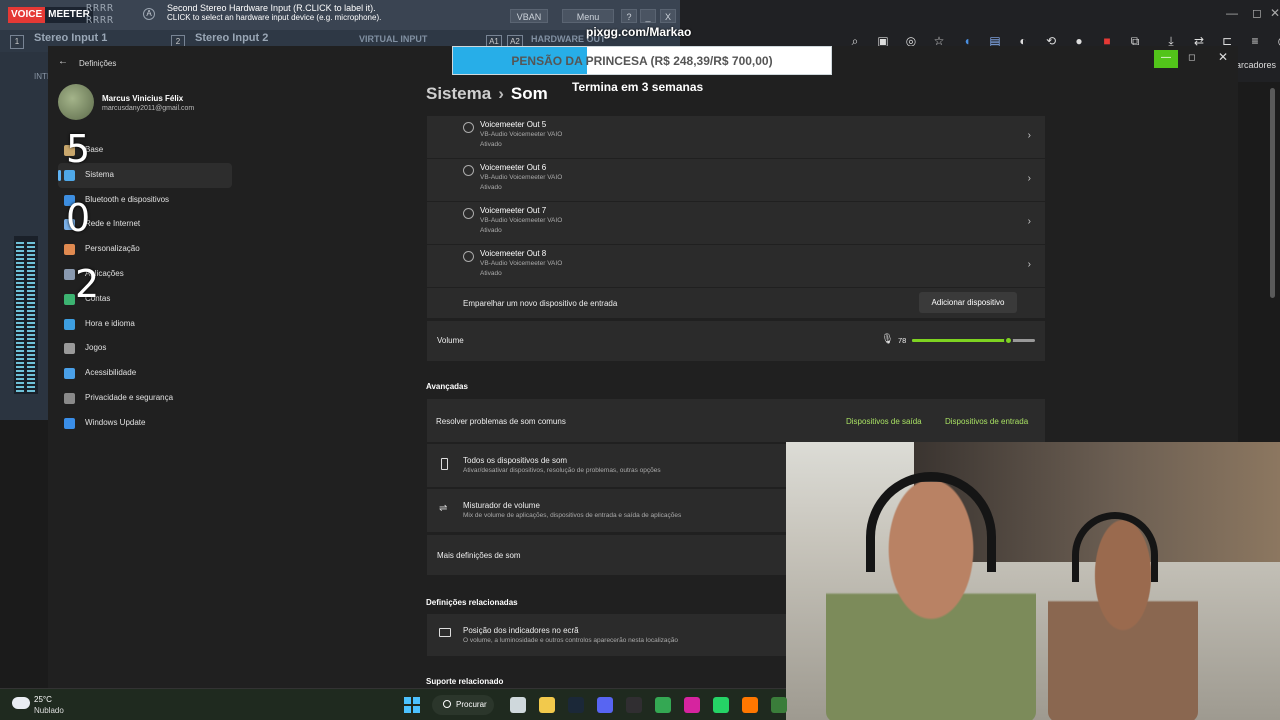 The image size is (1280, 720). Describe the element at coordinates (464, 681) in the screenshot. I see `support-section-title: Suporte relacionado` at that location.